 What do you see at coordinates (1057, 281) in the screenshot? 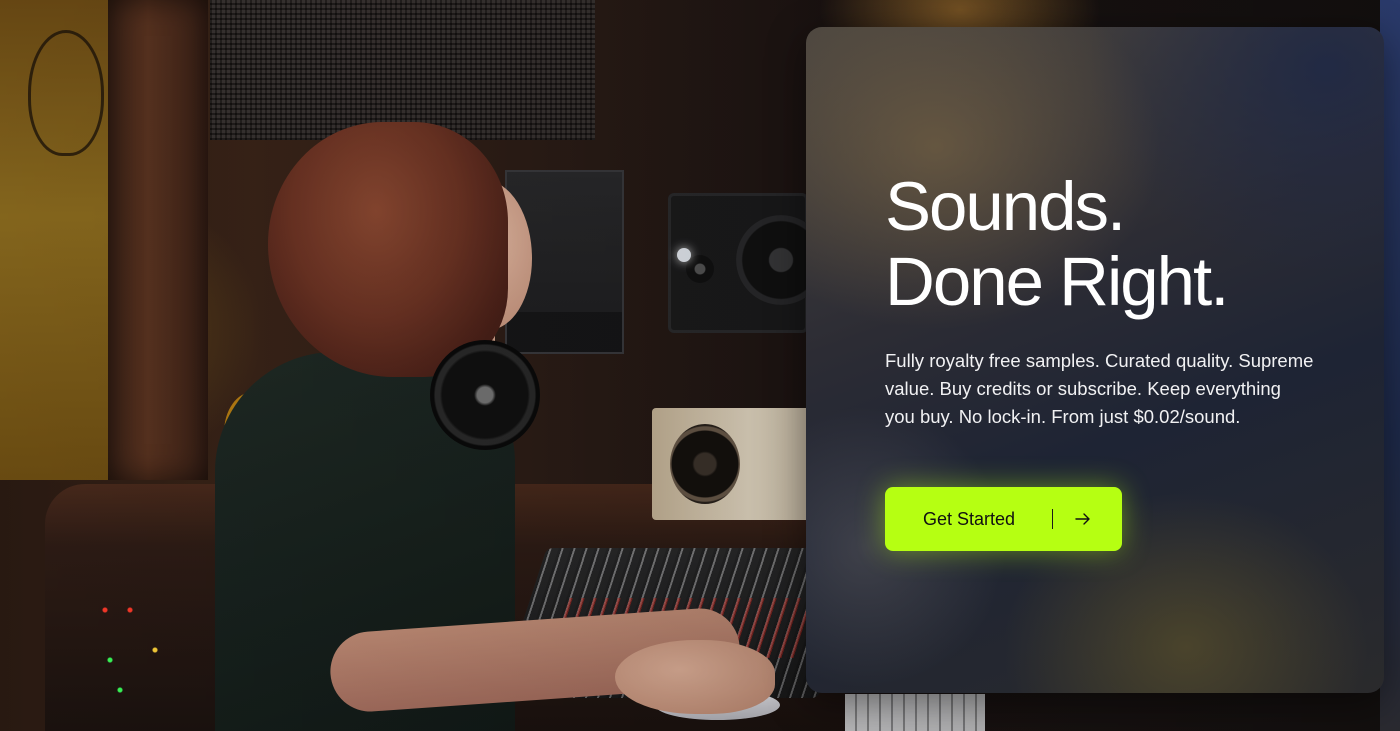
I see `headline-line-2: Done Right.` at bounding box center [1057, 281].